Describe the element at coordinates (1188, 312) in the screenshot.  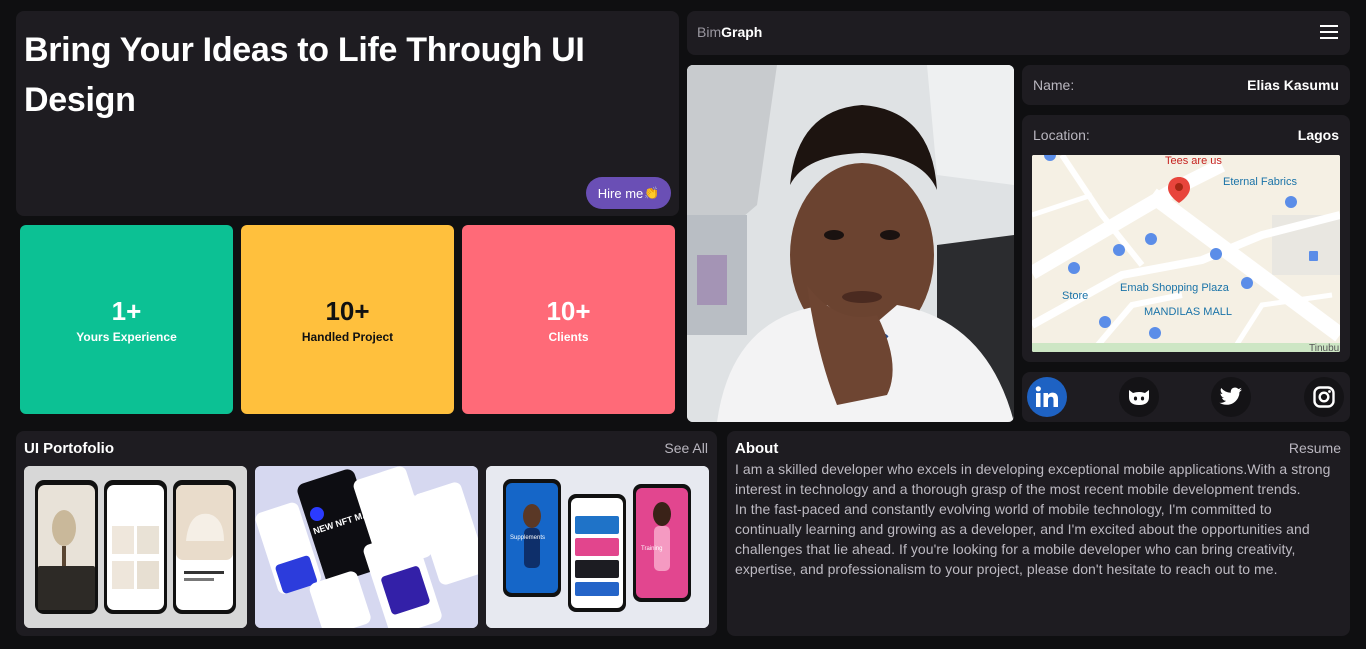
I see `map-label: MANDILAS MALL` at that location.